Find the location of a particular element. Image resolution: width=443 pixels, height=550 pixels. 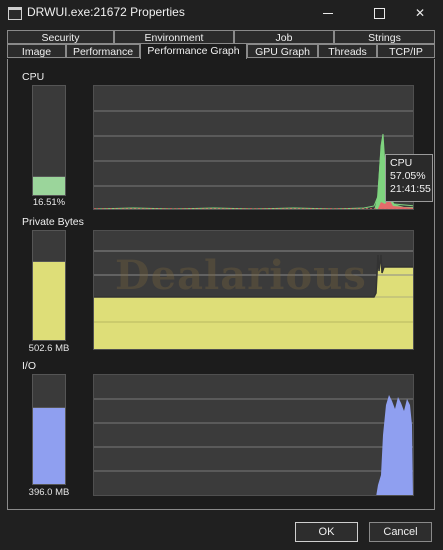

title-bar: DRWUI.exe:21672 Properties ✕ is located at coordinates (221, 13).